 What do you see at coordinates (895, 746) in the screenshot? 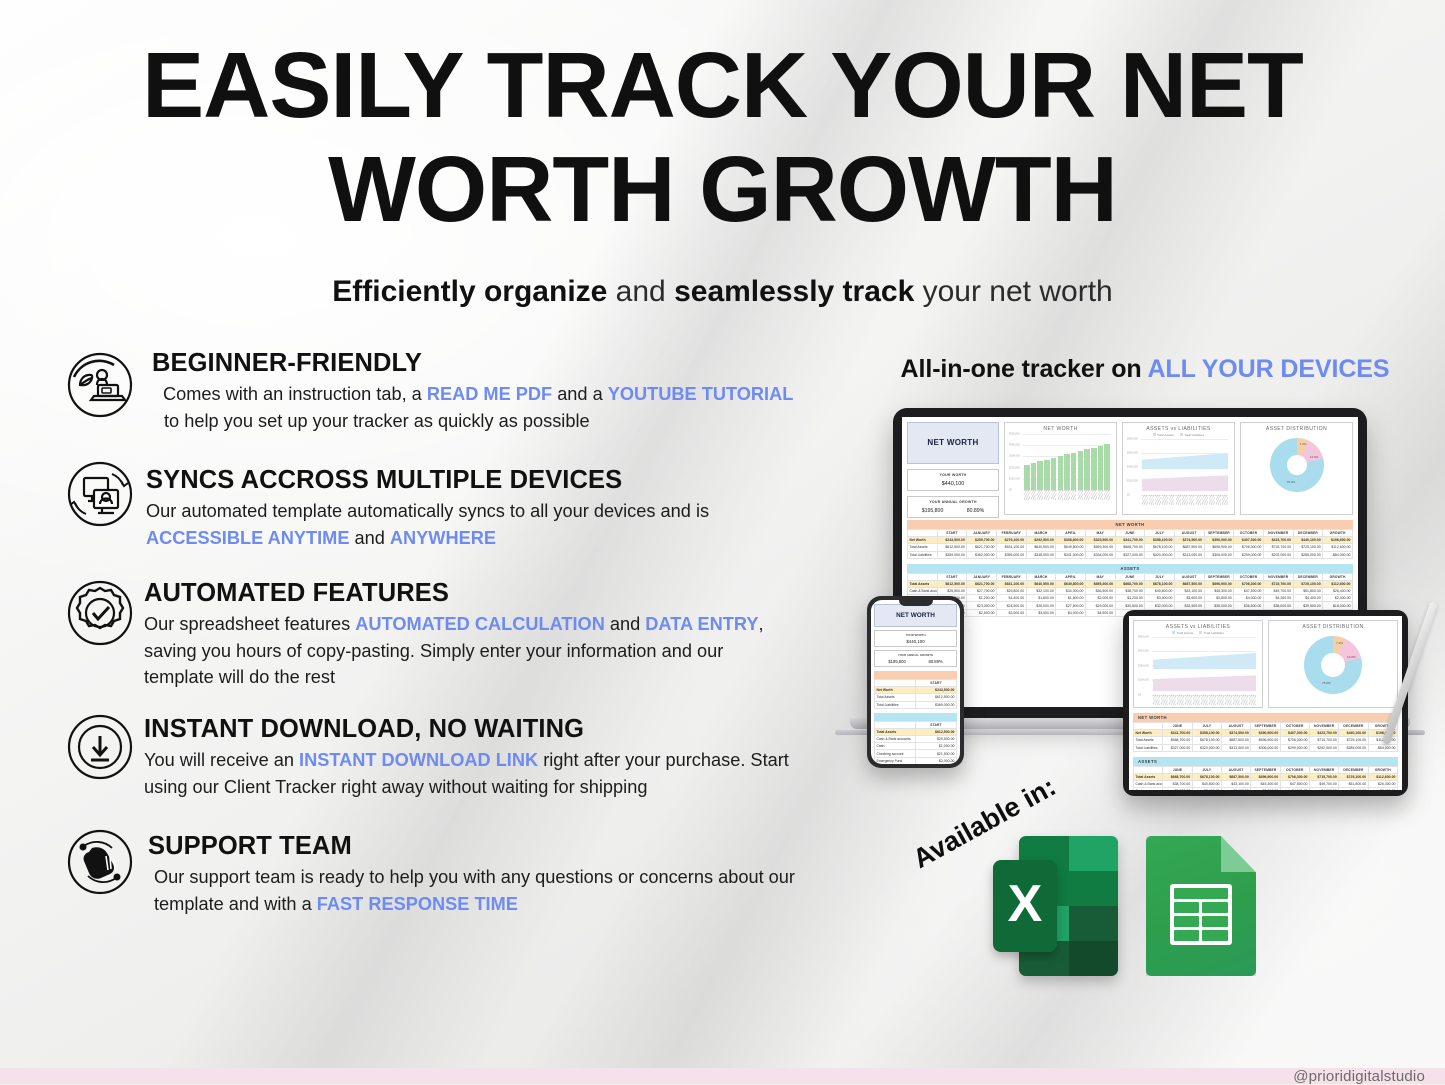
I see `row-label: Cash` at bounding box center [895, 746].